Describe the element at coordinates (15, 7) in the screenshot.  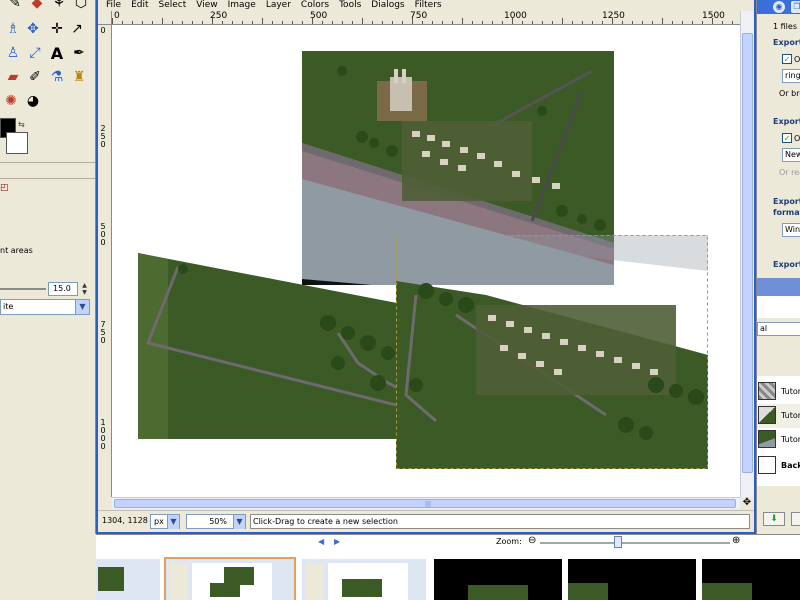
I see `pencil-icon: ✎` at that location.